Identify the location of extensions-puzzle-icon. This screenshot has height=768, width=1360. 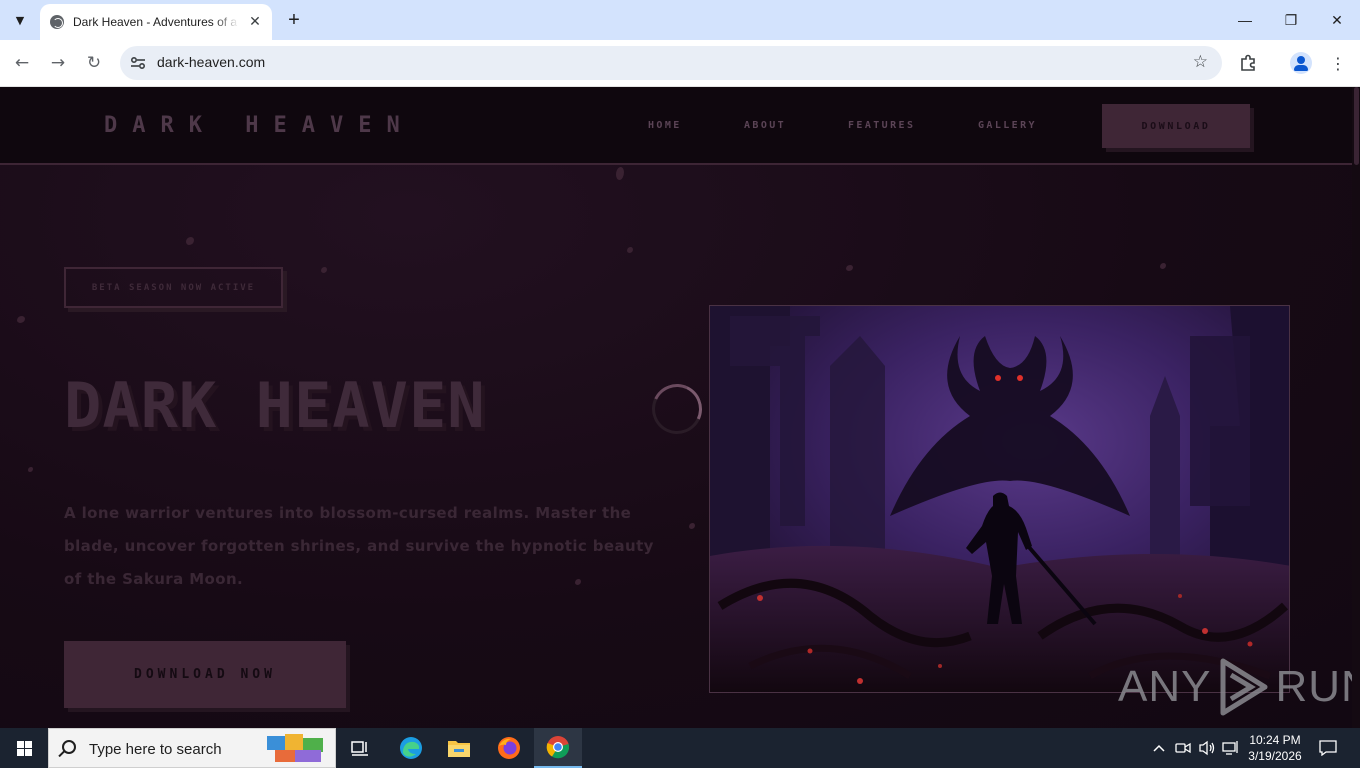
(1248, 63).